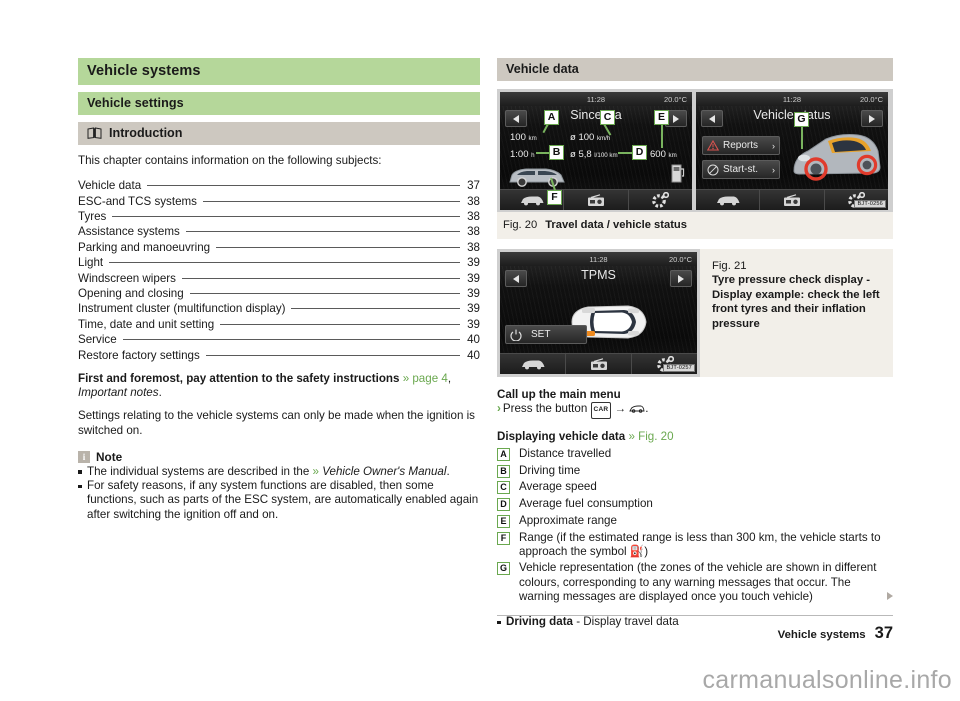 Image resolution: width=960 pixels, height=701 pixels. What do you see at coordinates (279, 293) in the screenshot?
I see `toc-row: Opening and closing 39` at bounding box center [279, 293].